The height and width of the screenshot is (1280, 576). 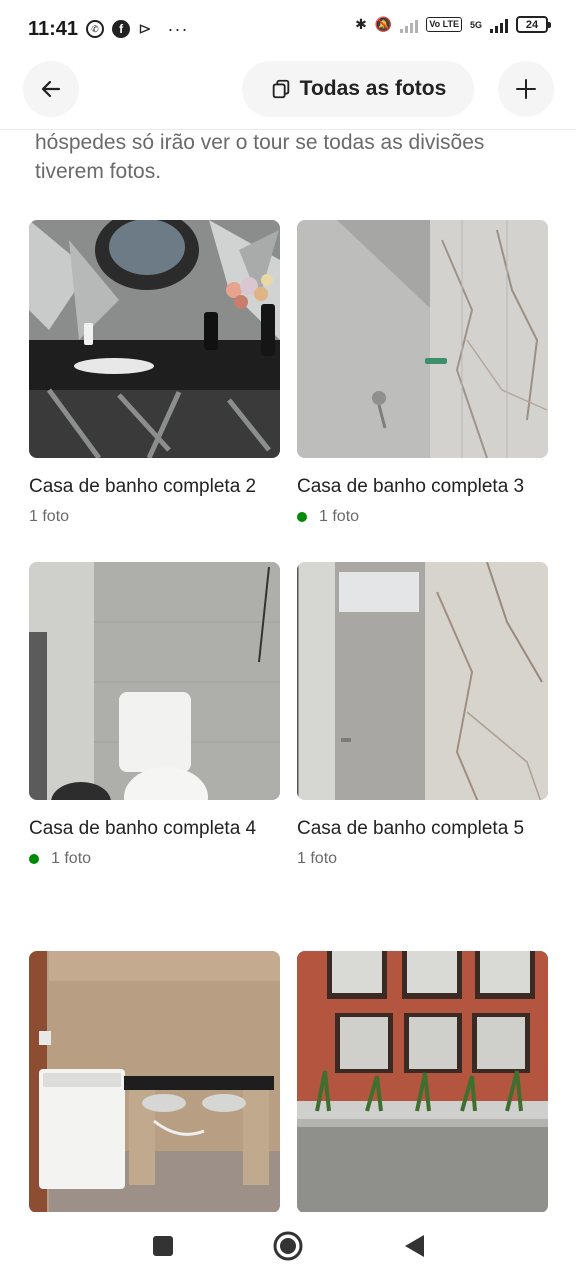 What do you see at coordinates (95, 29) in the screenshot?
I see `whatsapp-icon: ✆` at bounding box center [95, 29].